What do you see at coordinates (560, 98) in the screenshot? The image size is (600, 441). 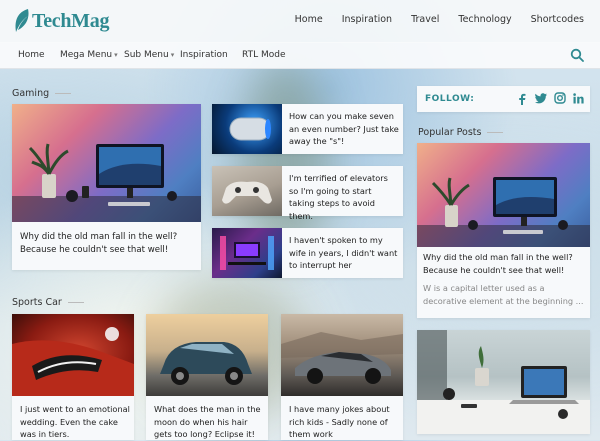 I see `instagram-icon` at bounding box center [560, 98].